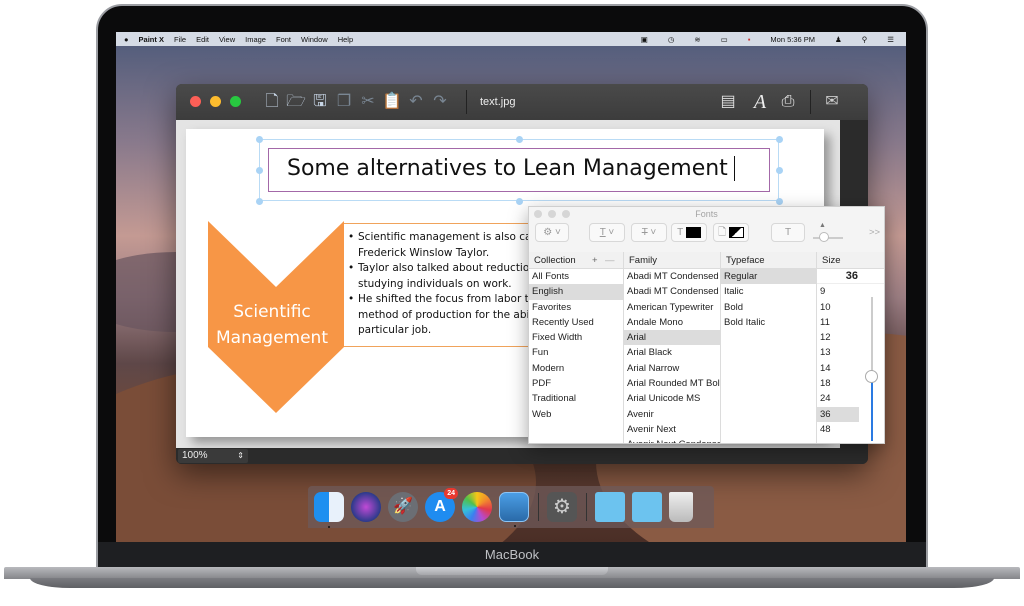  What do you see at coordinates (672, 414) in the screenshot?
I see `family-item: Avenir` at bounding box center [672, 414].